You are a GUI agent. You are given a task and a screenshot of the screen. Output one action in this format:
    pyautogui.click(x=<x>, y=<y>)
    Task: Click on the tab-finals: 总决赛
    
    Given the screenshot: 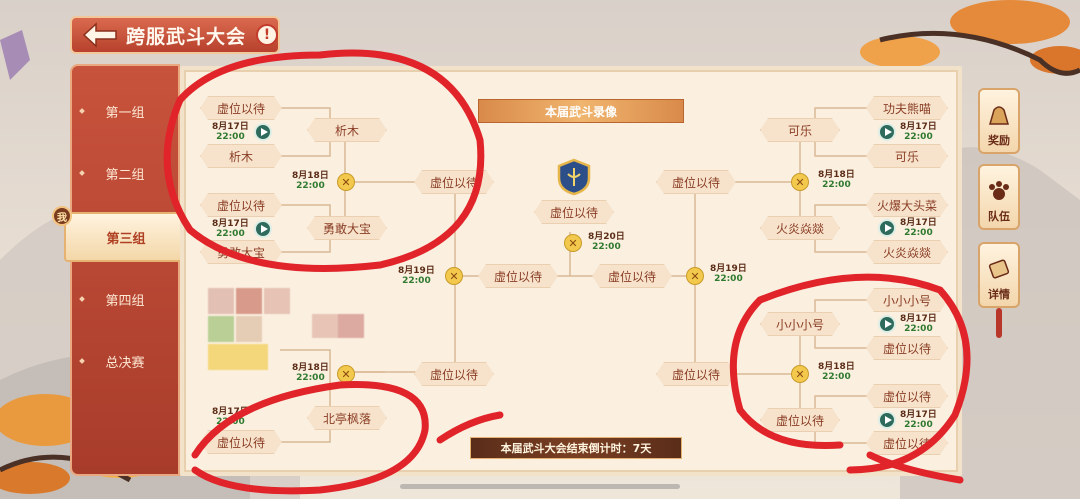 What is the action you would take?
    pyautogui.click(x=125, y=361)
    